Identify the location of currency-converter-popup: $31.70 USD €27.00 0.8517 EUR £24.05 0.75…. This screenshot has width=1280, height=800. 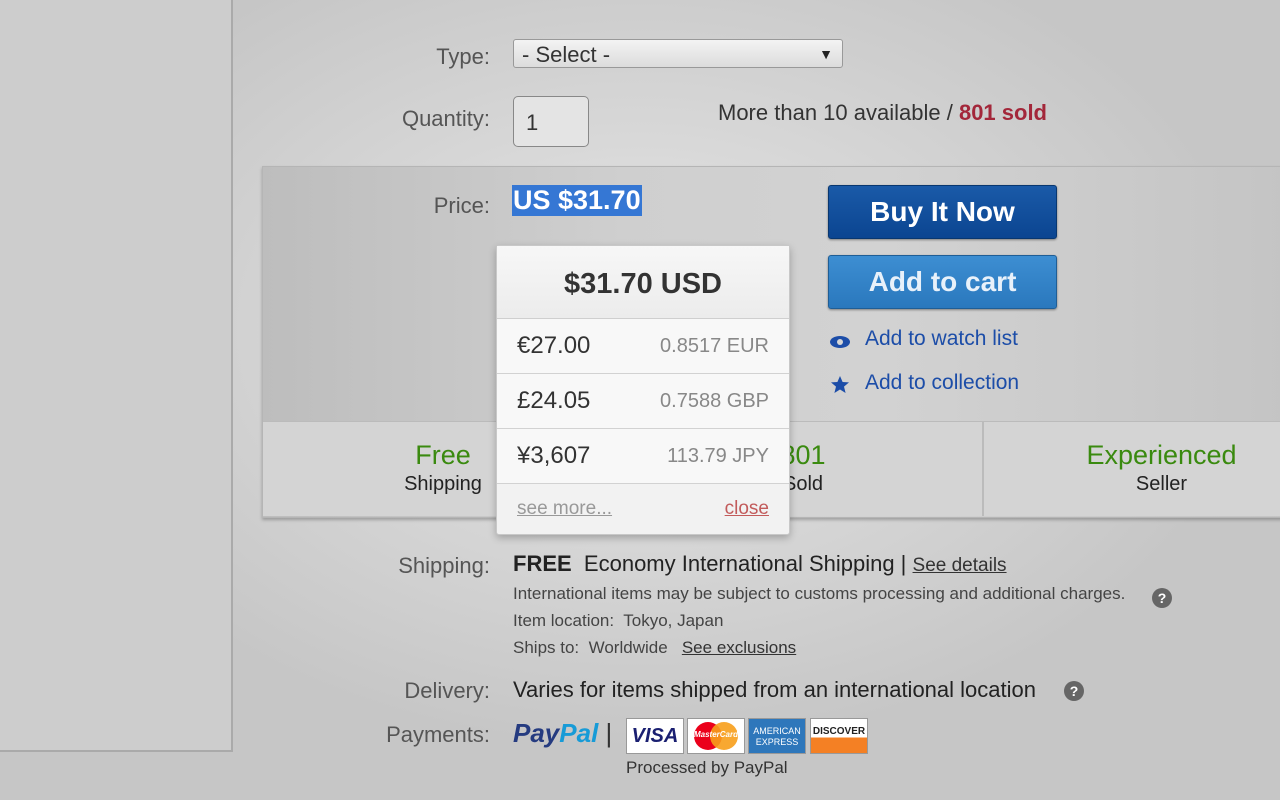
(643, 390).